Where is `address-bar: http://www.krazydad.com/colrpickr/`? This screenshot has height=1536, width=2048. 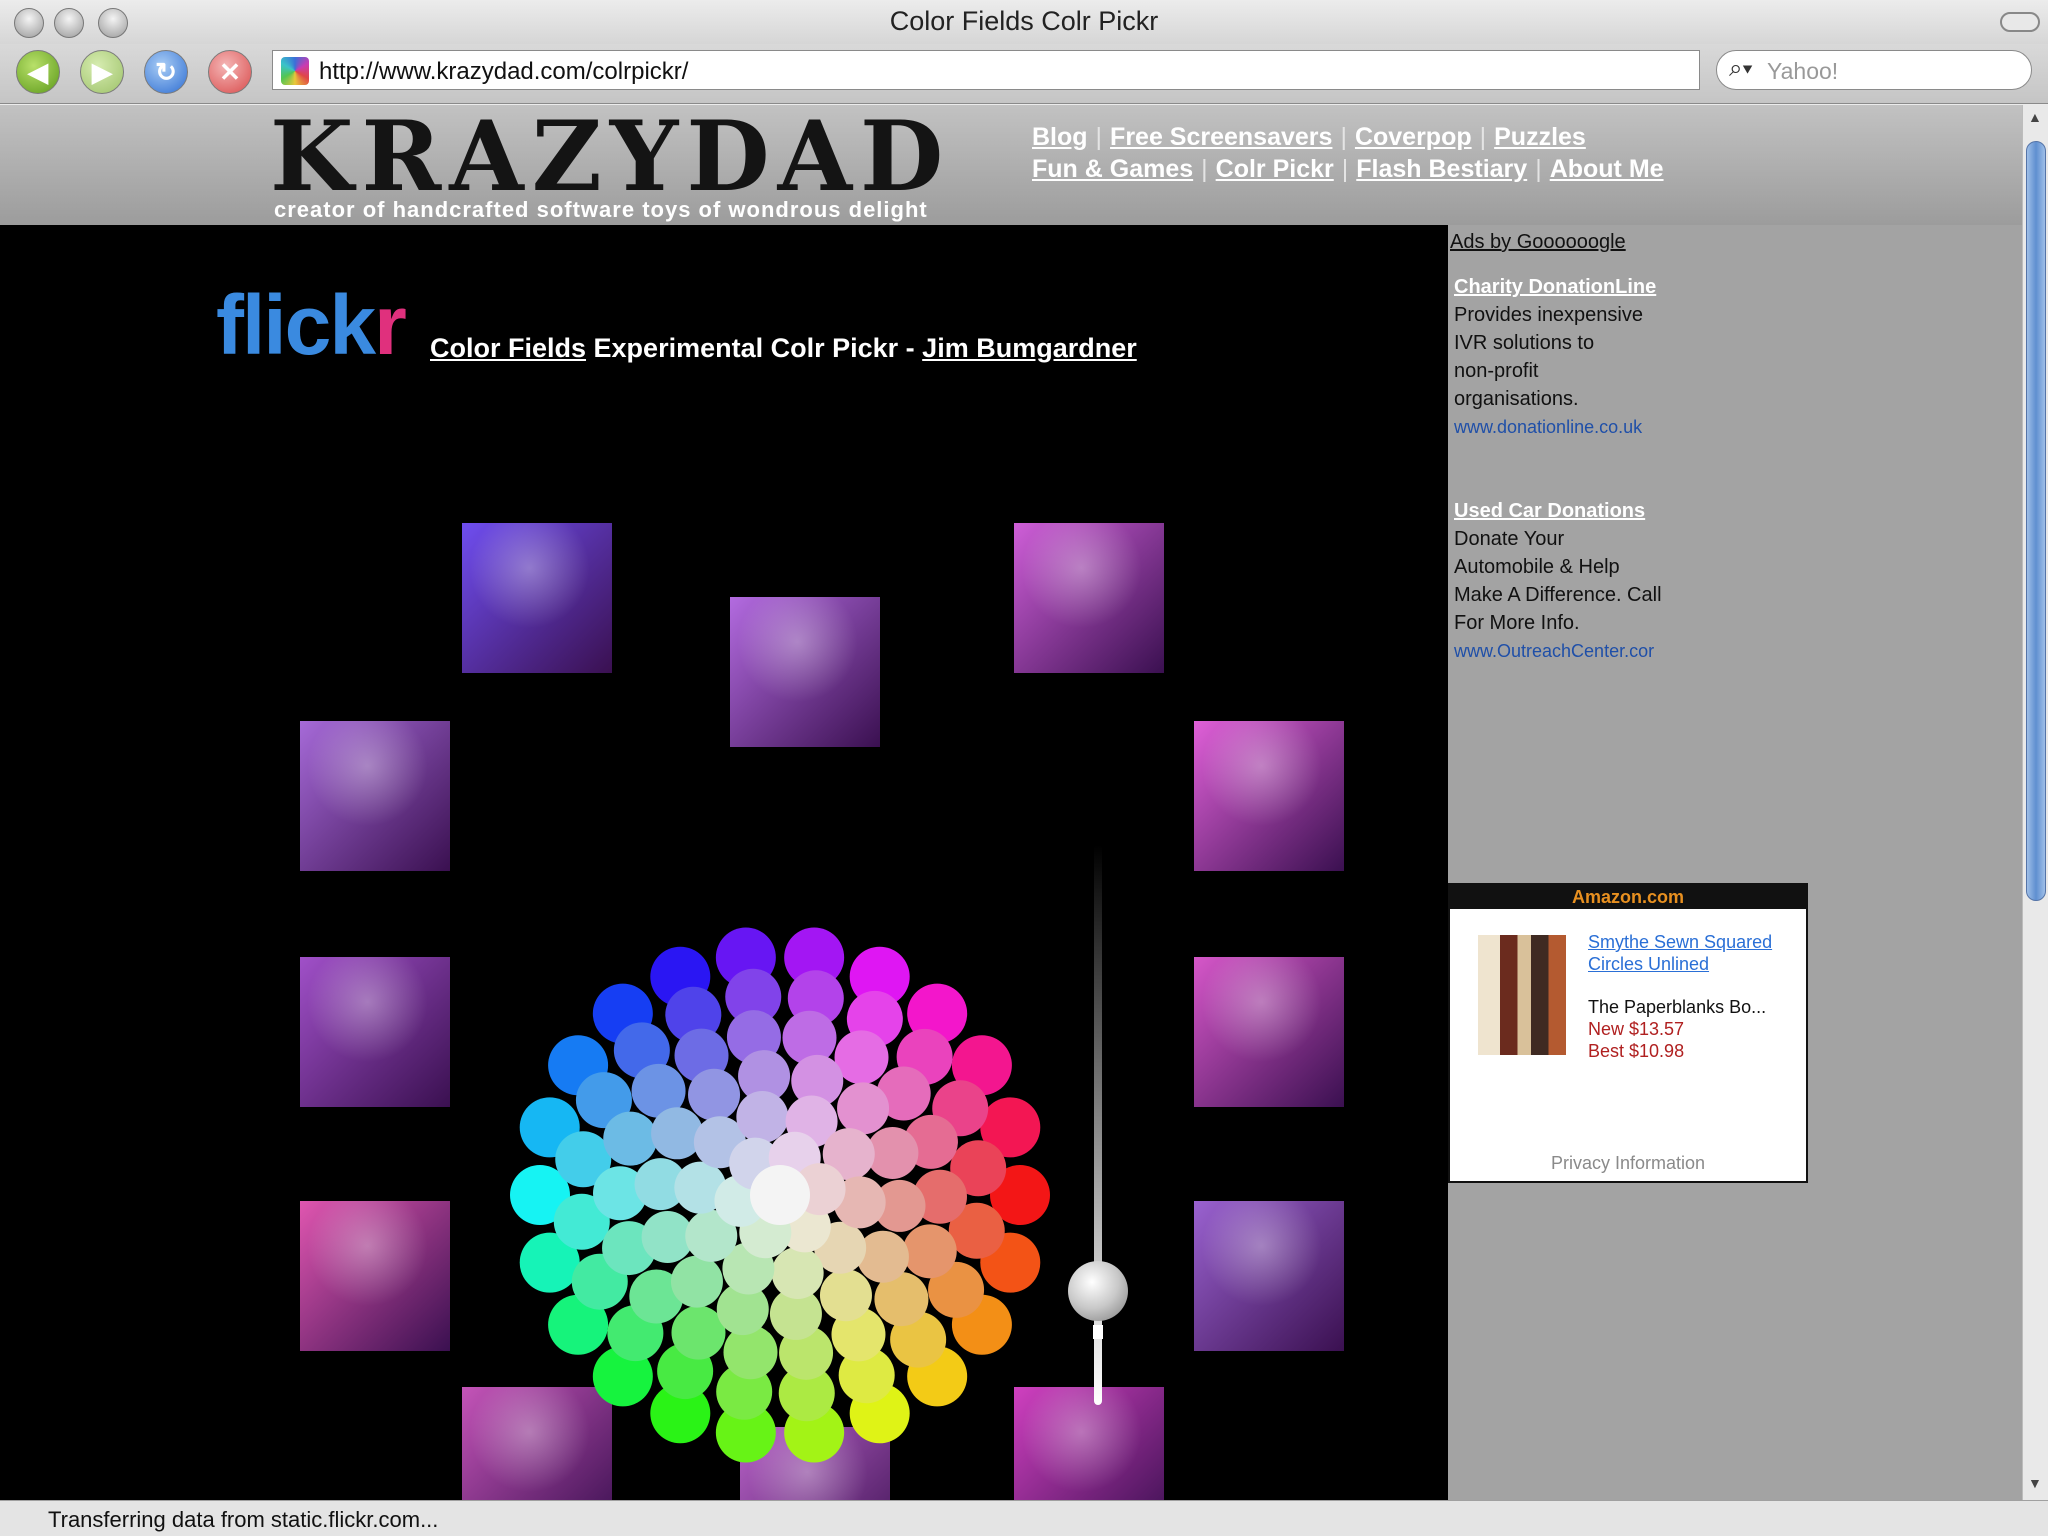 address-bar: http://www.krazydad.com/colrpickr/ is located at coordinates (986, 70).